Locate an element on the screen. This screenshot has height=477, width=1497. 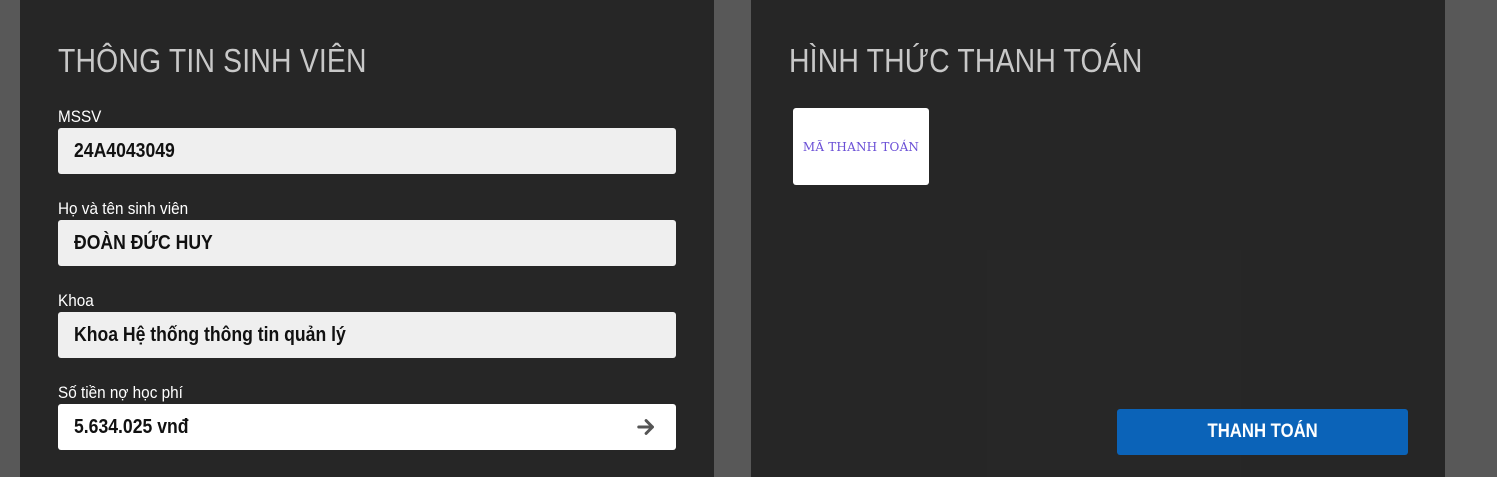
student-name-label: Họ và tên sinh viên is located at coordinates (123, 208).